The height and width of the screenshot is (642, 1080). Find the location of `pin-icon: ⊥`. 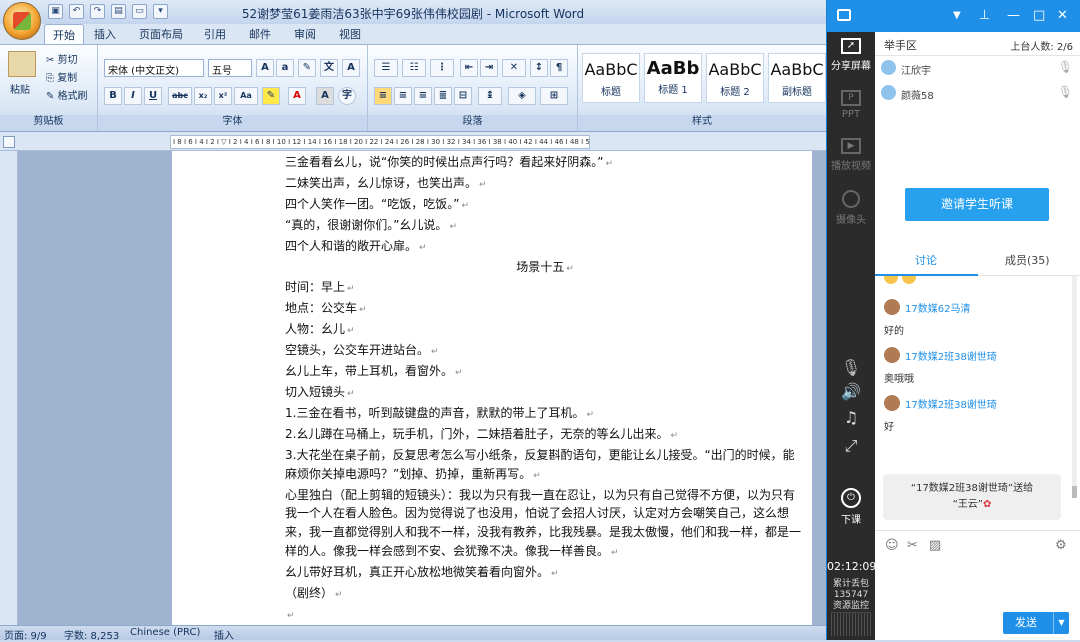

pin-icon: ⊥ is located at coordinates (984, 15).